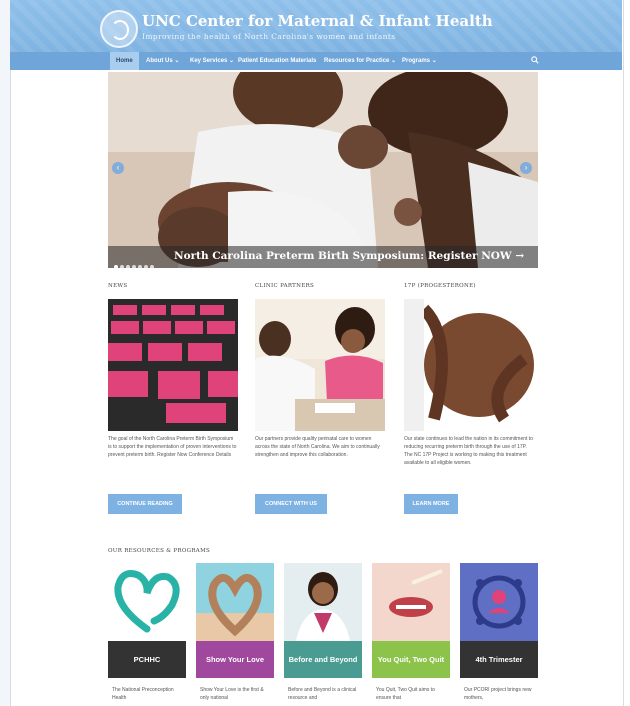 This screenshot has width=630, height=706. What do you see at coordinates (526, 168) in the screenshot?
I see `slider-next-button: ›` at bounding box center [526, 168].